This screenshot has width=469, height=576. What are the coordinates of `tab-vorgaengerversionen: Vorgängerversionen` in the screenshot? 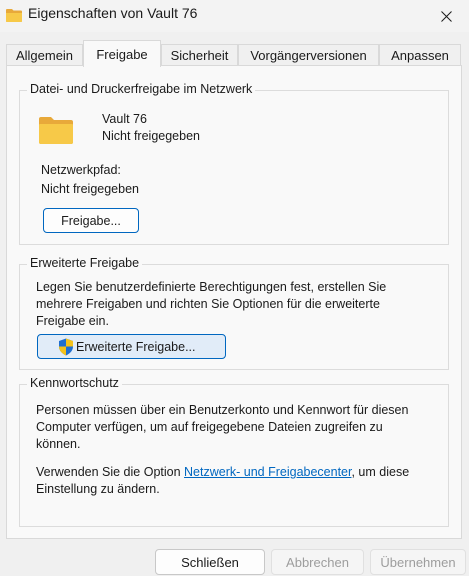 It's located at (308, 54).